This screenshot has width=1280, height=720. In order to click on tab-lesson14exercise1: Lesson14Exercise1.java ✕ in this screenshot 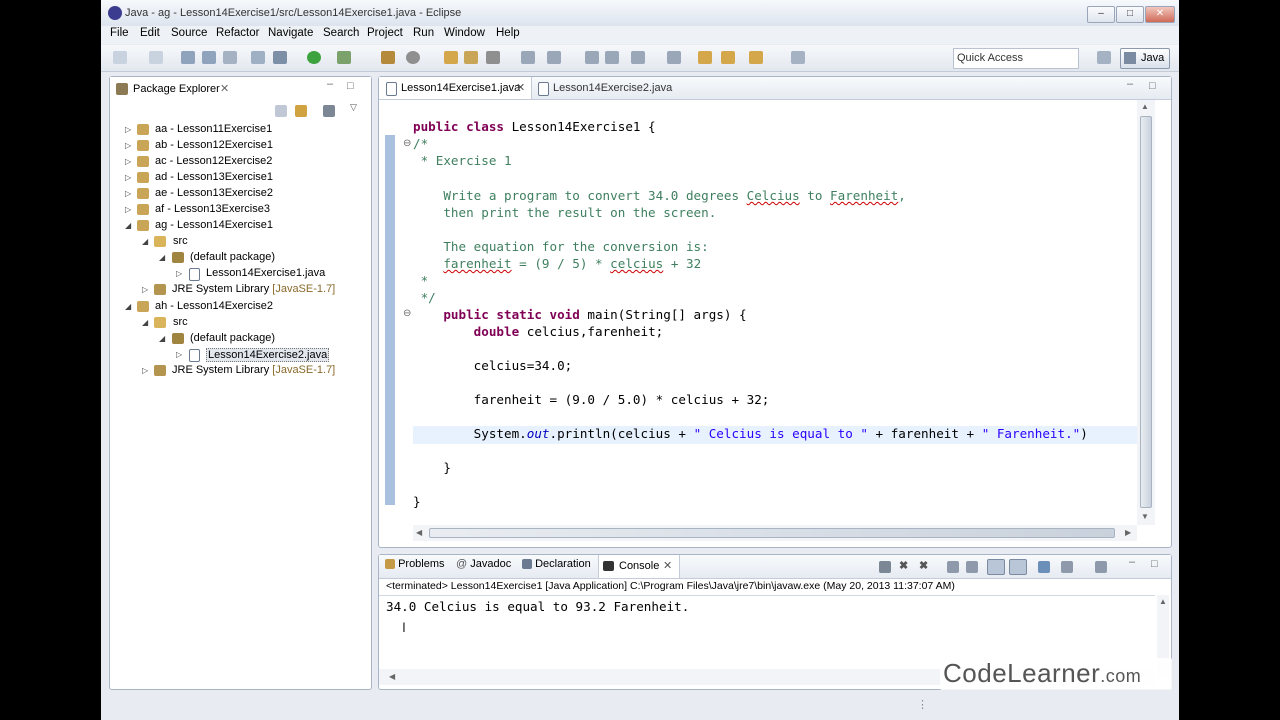, I will do `click(455, 88)`.